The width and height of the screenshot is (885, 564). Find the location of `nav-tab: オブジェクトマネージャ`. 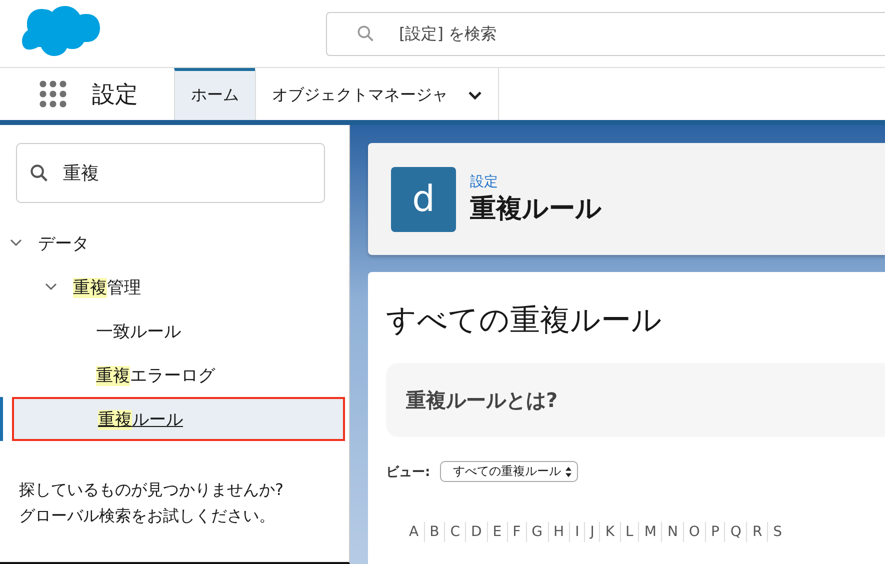

nav-tab: オブジェクトマネージャ is located at coordinates (376, 94).